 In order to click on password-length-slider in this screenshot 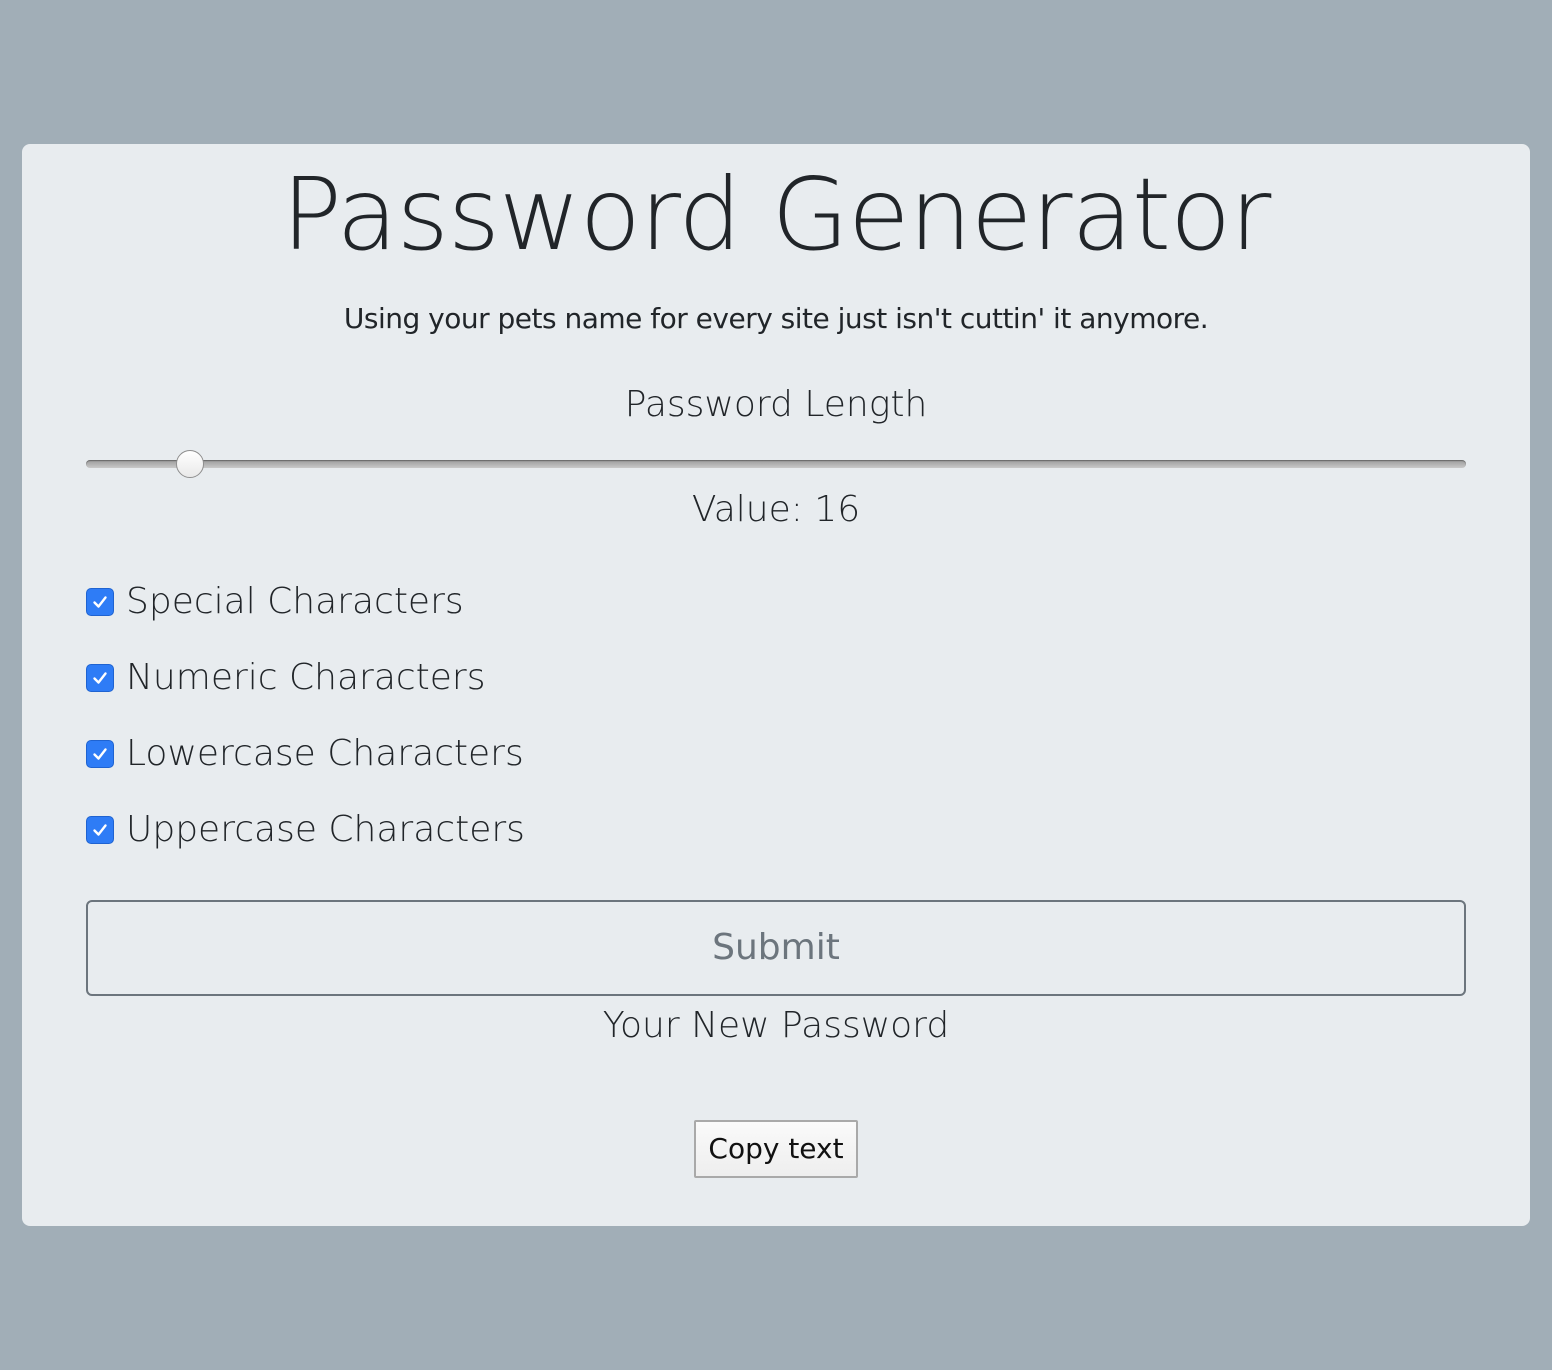, I will do `click(776, 465)`.